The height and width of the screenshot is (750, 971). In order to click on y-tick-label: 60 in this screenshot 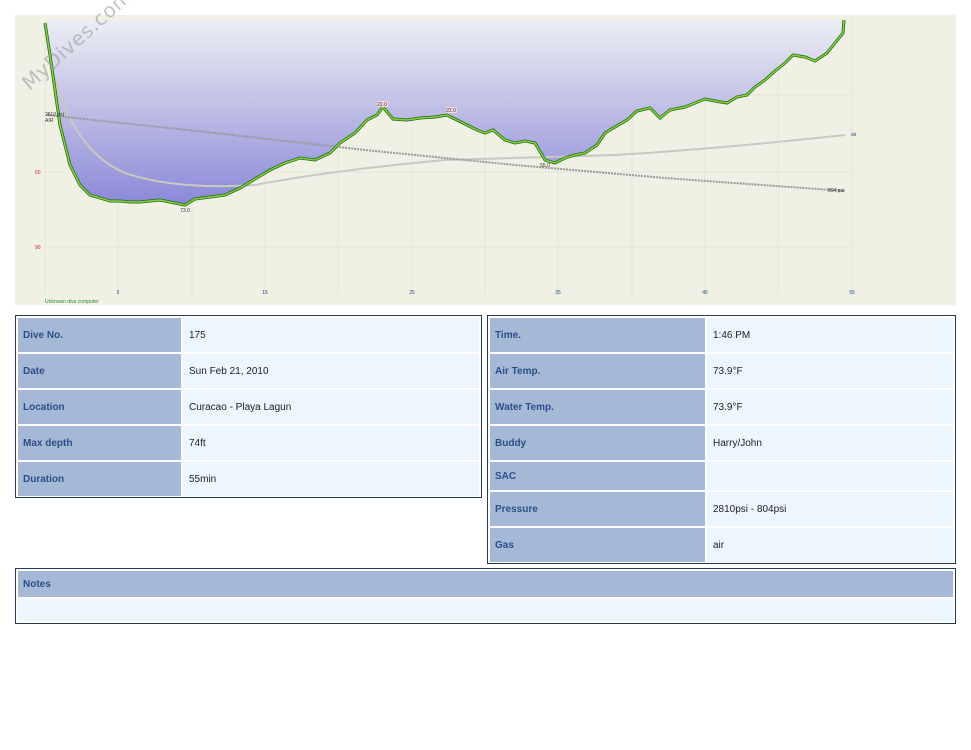, I will do `click(38, 173)`.